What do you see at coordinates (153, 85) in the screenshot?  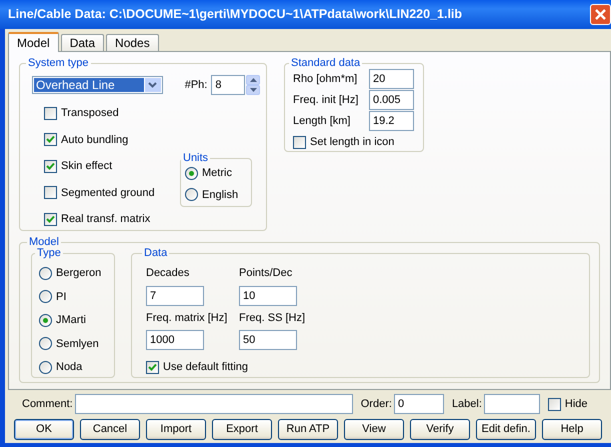 I see `chevron-down-icon` at bounding box center [153, 85].